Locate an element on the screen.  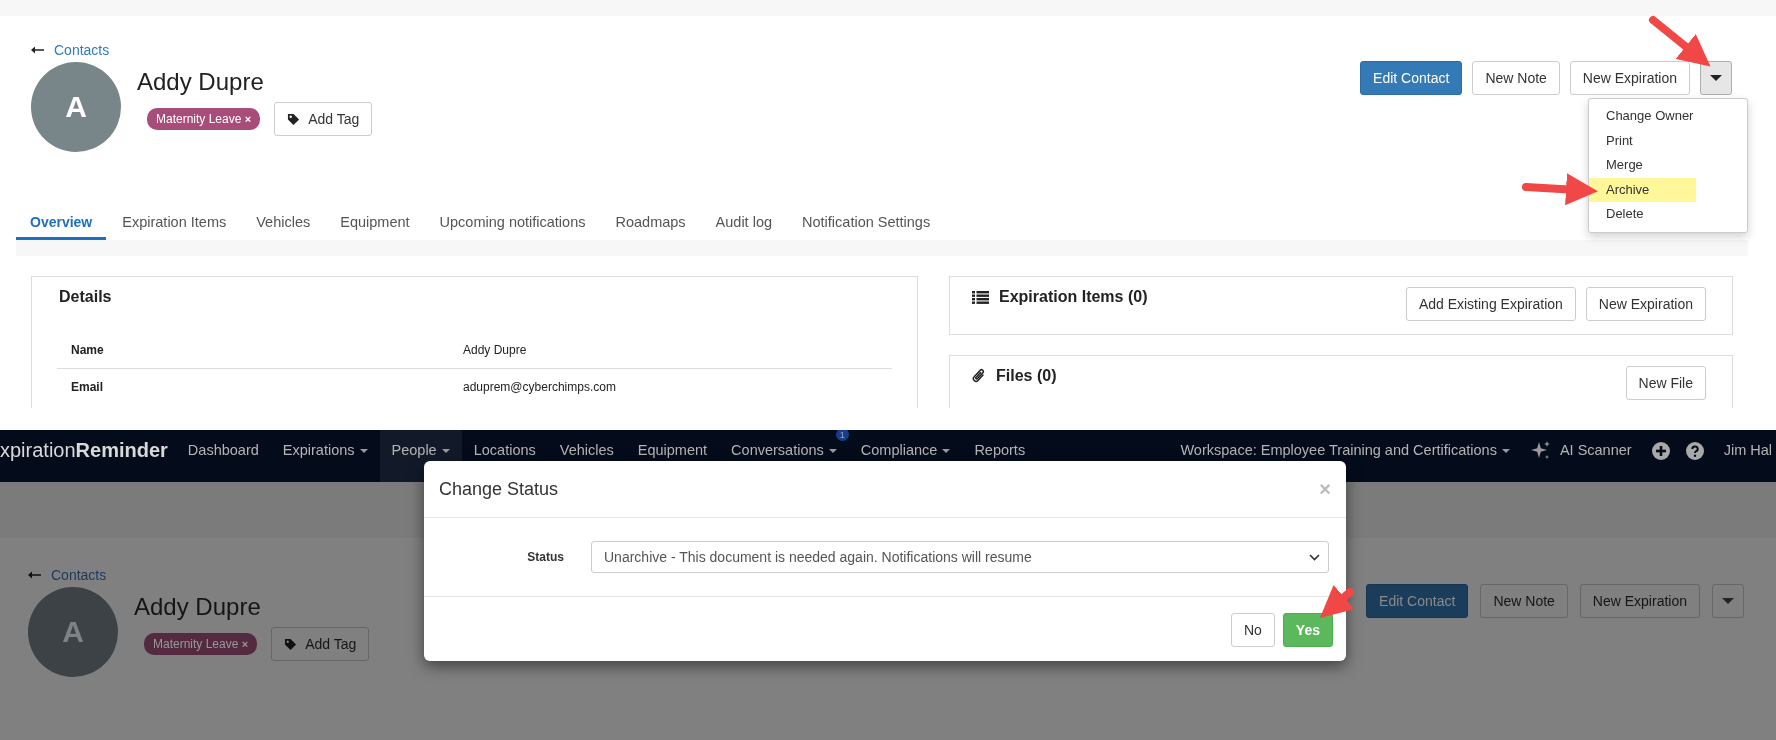
card-button: Add Existing Expiration is located at coordinates (1490, 304).